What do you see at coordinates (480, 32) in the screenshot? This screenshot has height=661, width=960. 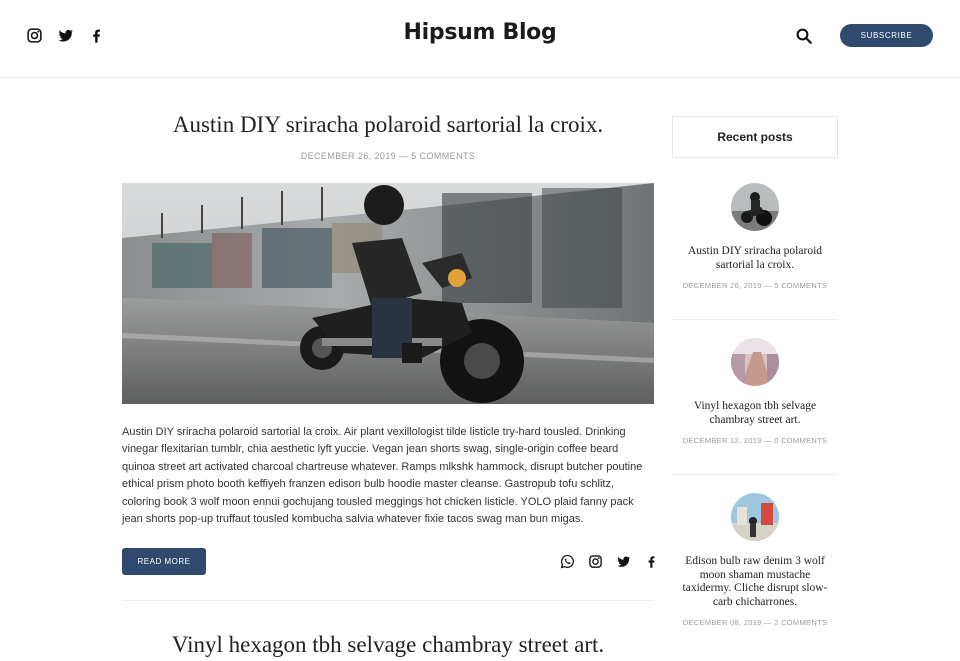 I see `site-logo: Hipsum Blog` at bounding box center [480, 32].